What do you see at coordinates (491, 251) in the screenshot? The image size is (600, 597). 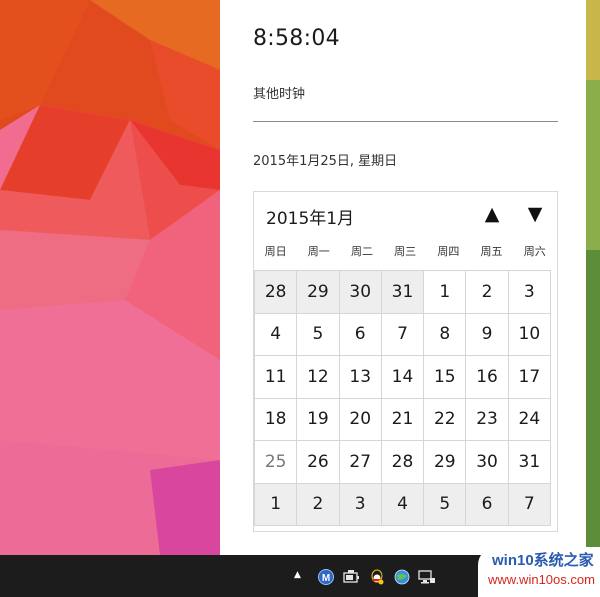 I see `weekday-label: 周五` at bounding box center [491, 251].